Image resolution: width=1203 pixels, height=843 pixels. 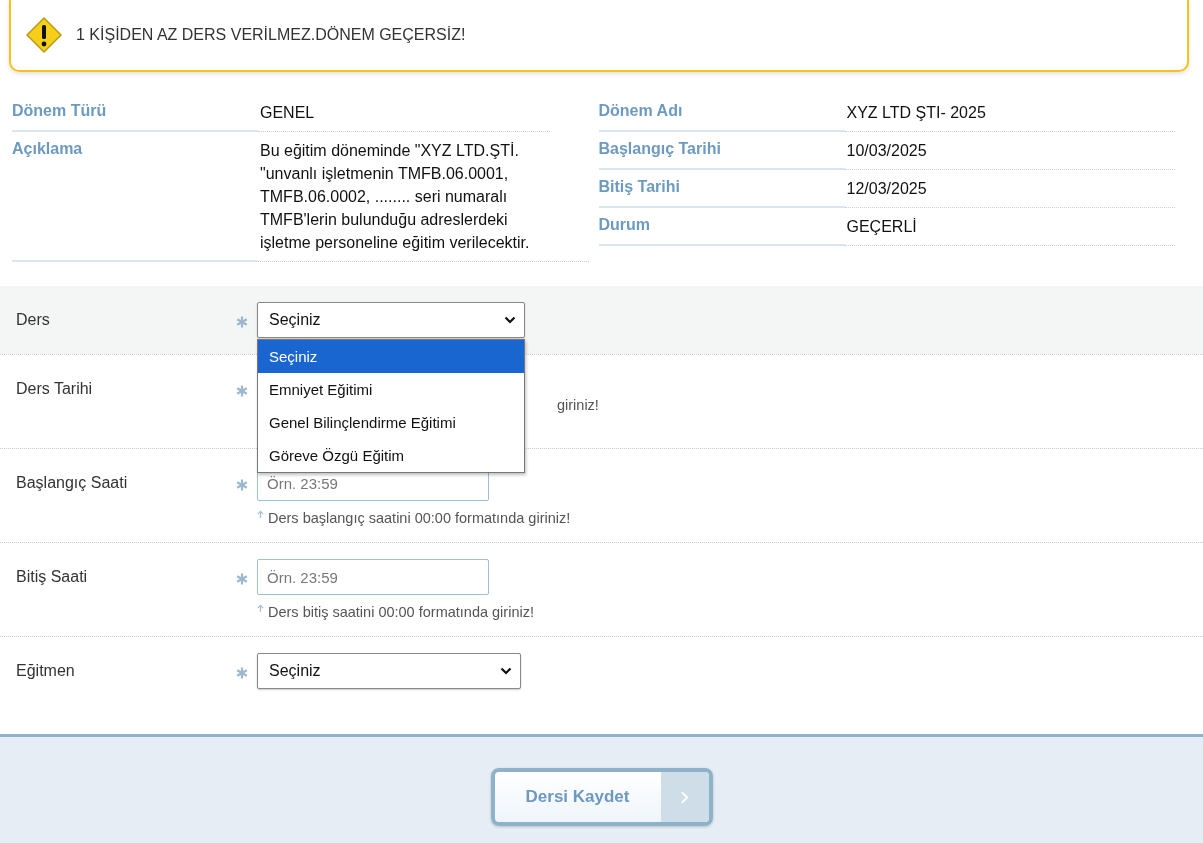 What do you see at coordinates (271, 35) in the screenshot?
I see `alert-message: 1 KİŞİDEN AZ DERS VERİLMEZ.DÖNEM GEÇERSİZ!` at bounding box center [271, 35].